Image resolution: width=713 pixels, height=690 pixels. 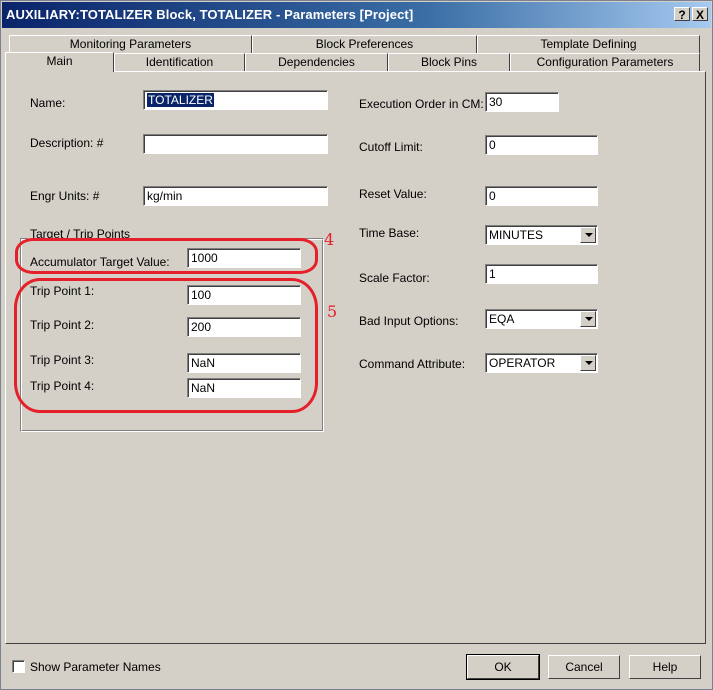 What do you see at coordinates (412, 364) in the screenshot?
I see `command-attr-label: Command Attribute:` at bounding box center [412, 364].